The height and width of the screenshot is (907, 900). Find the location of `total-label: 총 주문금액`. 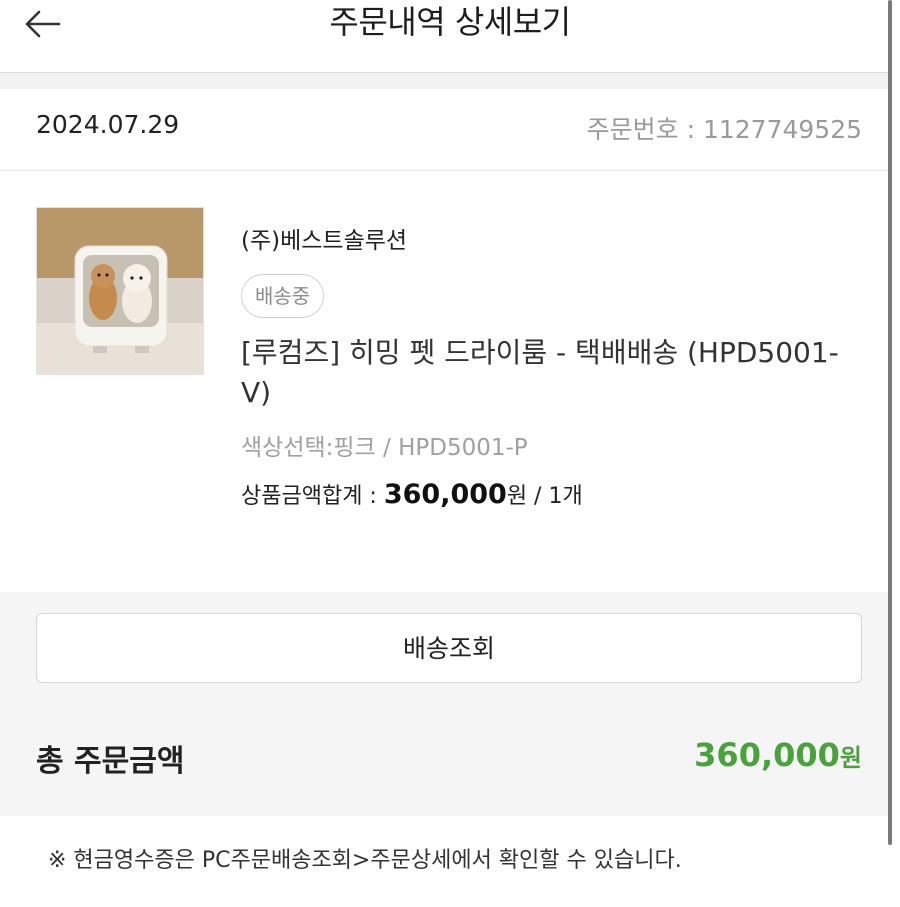

total-label: 총 주문금액 is located at coordinates (110, 761).